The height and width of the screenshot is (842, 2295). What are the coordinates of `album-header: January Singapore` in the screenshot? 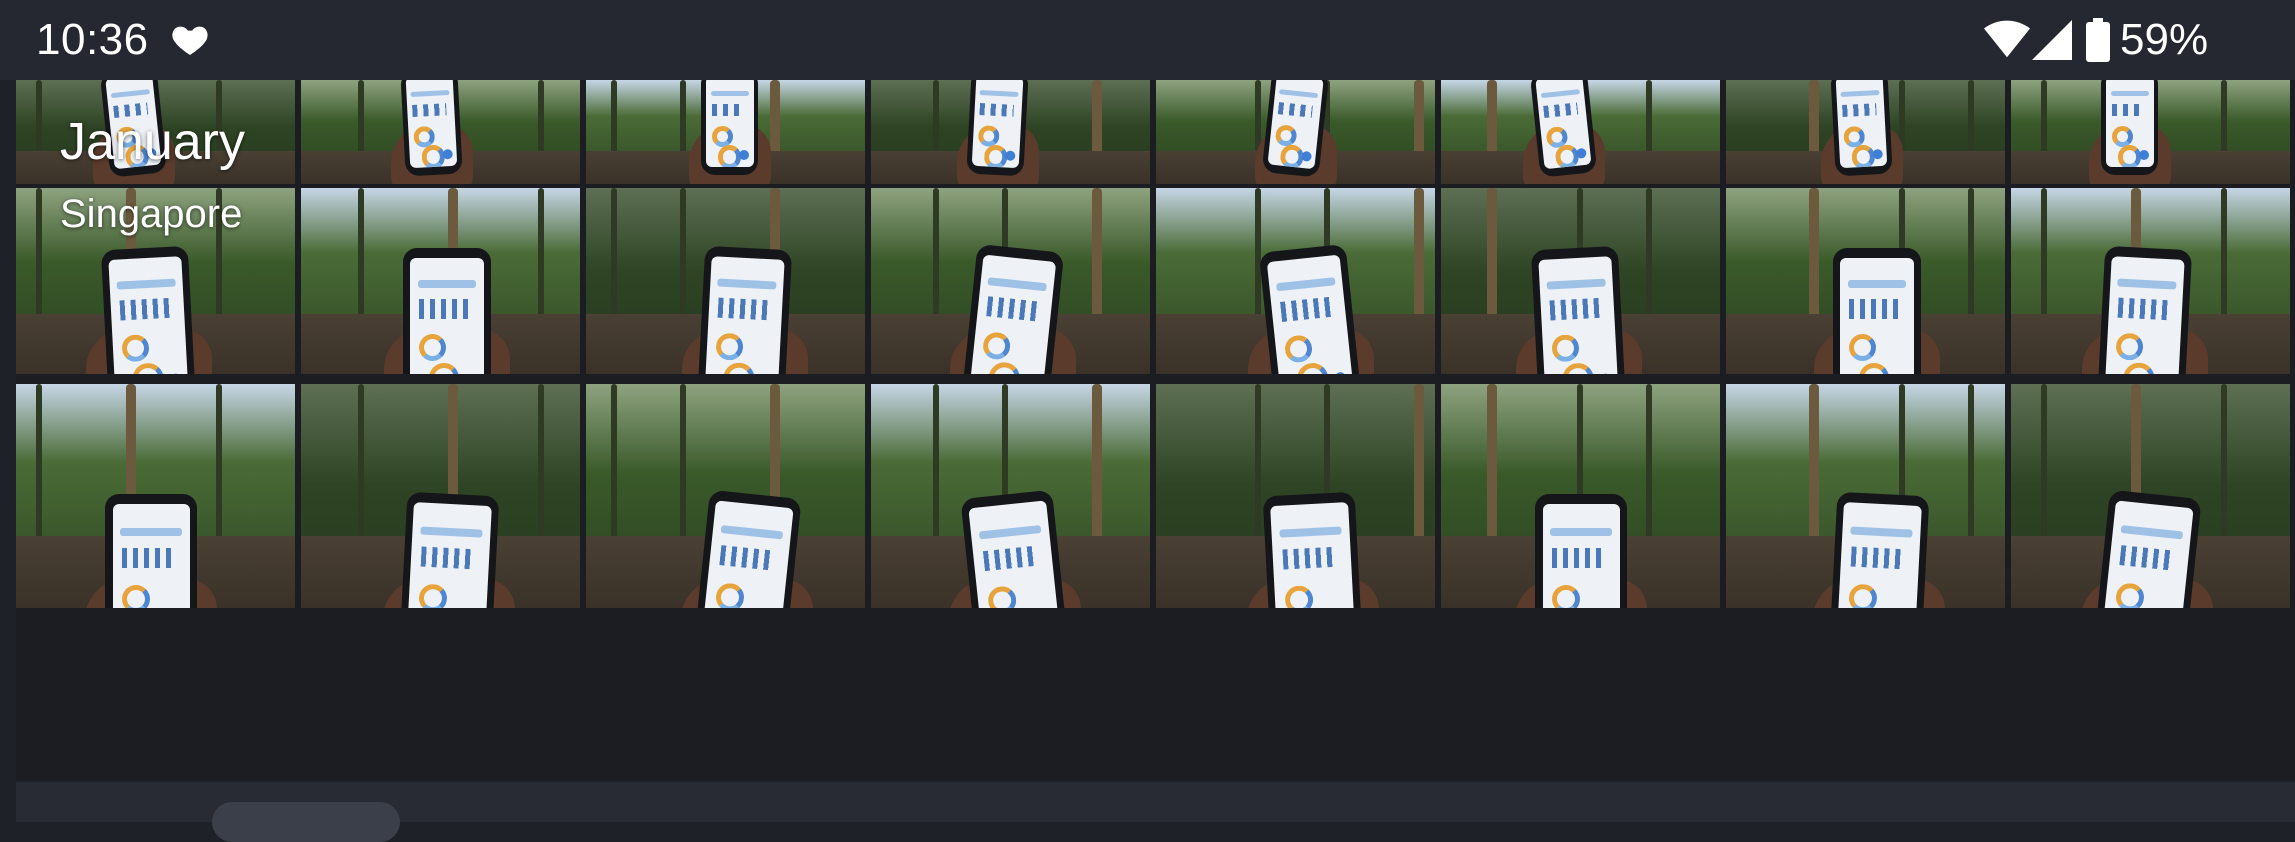 It's located at (152, 175).